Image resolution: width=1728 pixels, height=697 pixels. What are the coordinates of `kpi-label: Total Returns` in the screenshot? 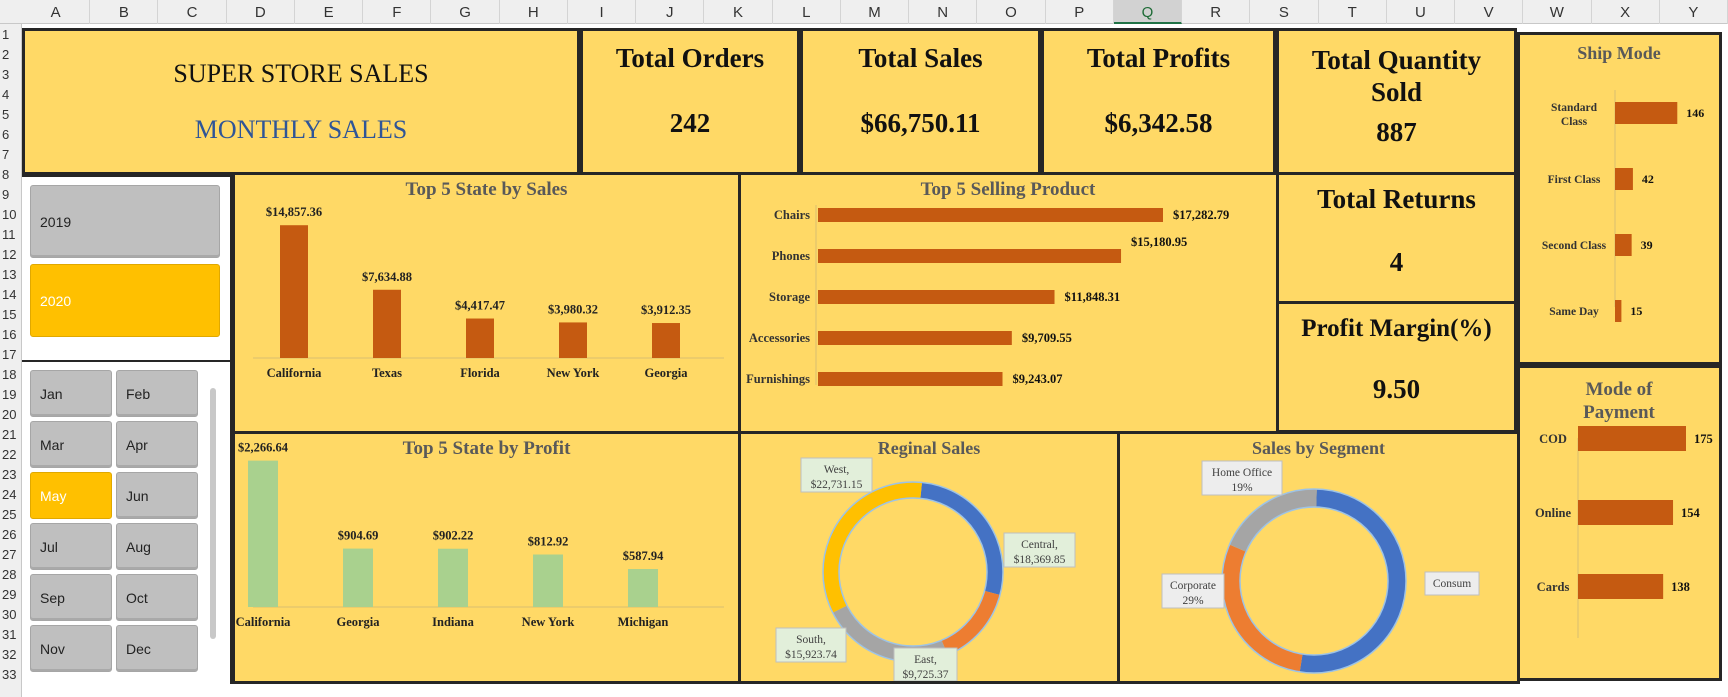 It's located at (1396, 199).